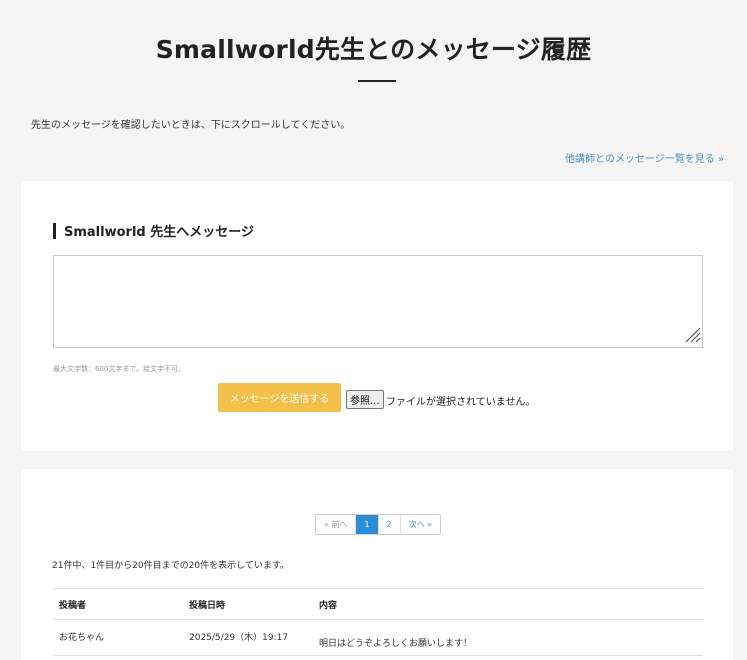 The image size is (747, 660). What do you see at coordinates (508, 604) in the screenshot?
I see `column-header-content: 内容` at bounding box center [508, 604].